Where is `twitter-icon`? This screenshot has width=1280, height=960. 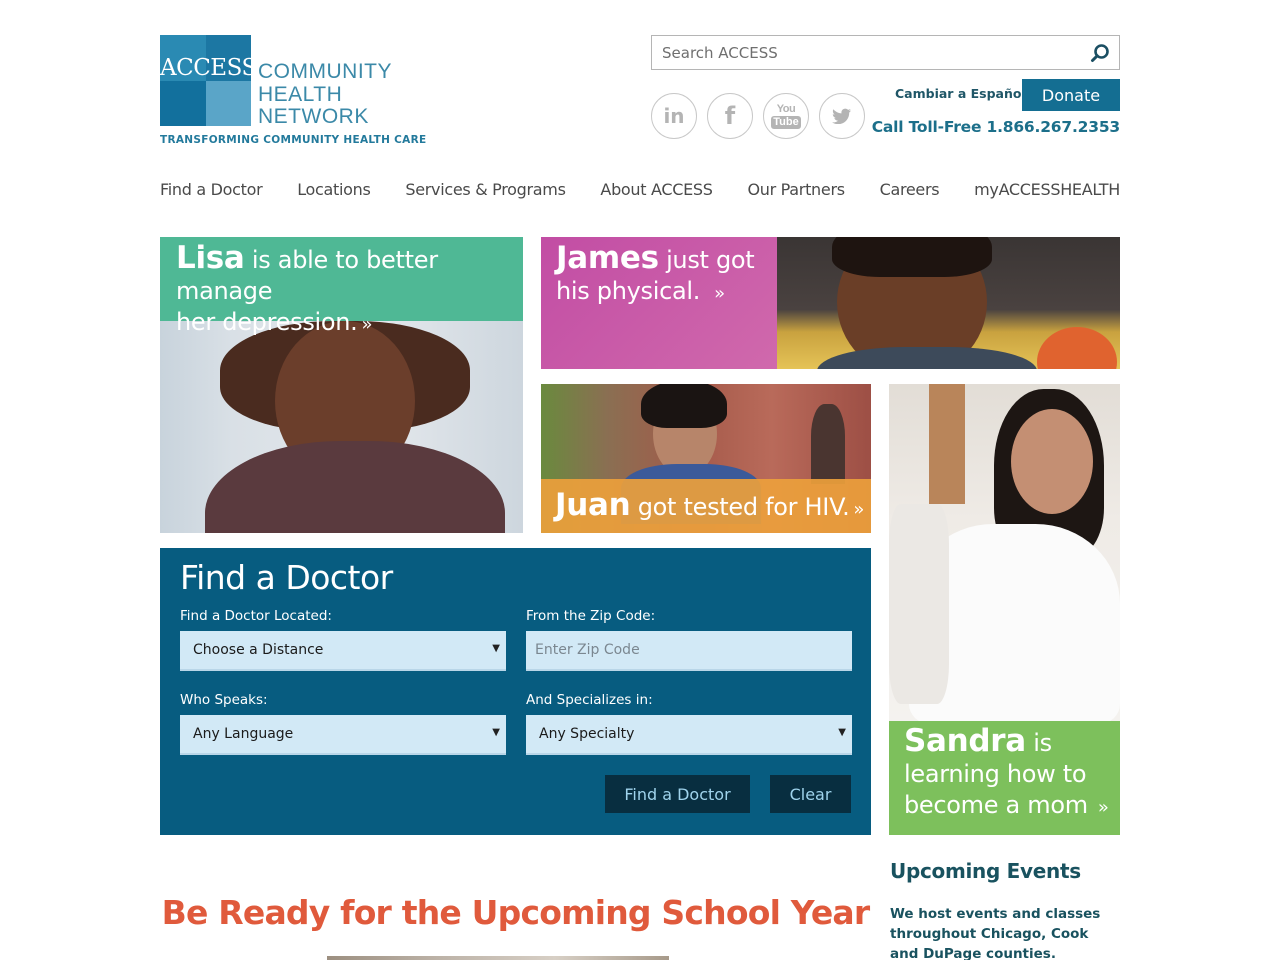
twitter-icon is located at coordinates (842, 116).